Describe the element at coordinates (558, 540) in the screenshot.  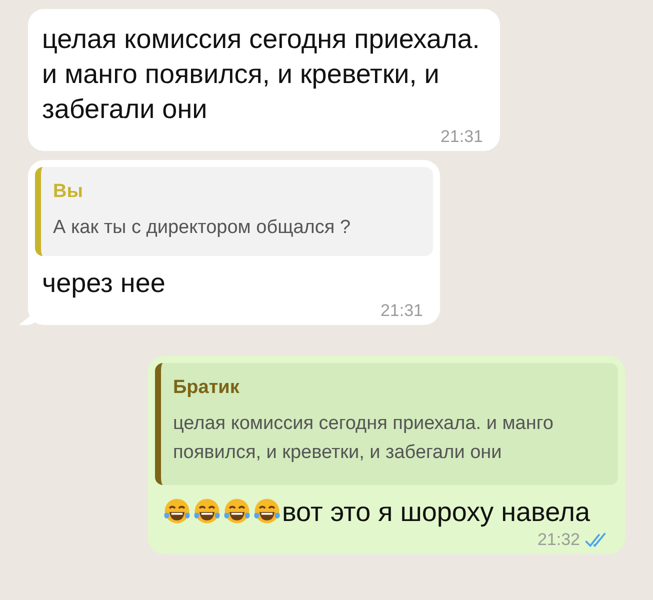
I see `message-time: 21:32` at that location.